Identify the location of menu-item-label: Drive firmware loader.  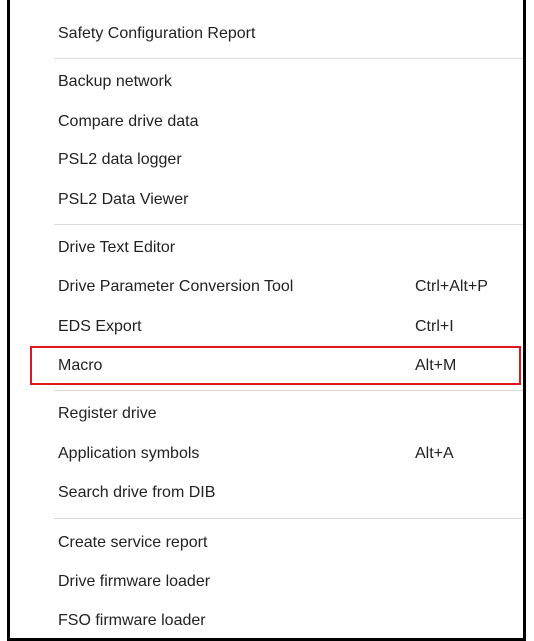
(134, 581).